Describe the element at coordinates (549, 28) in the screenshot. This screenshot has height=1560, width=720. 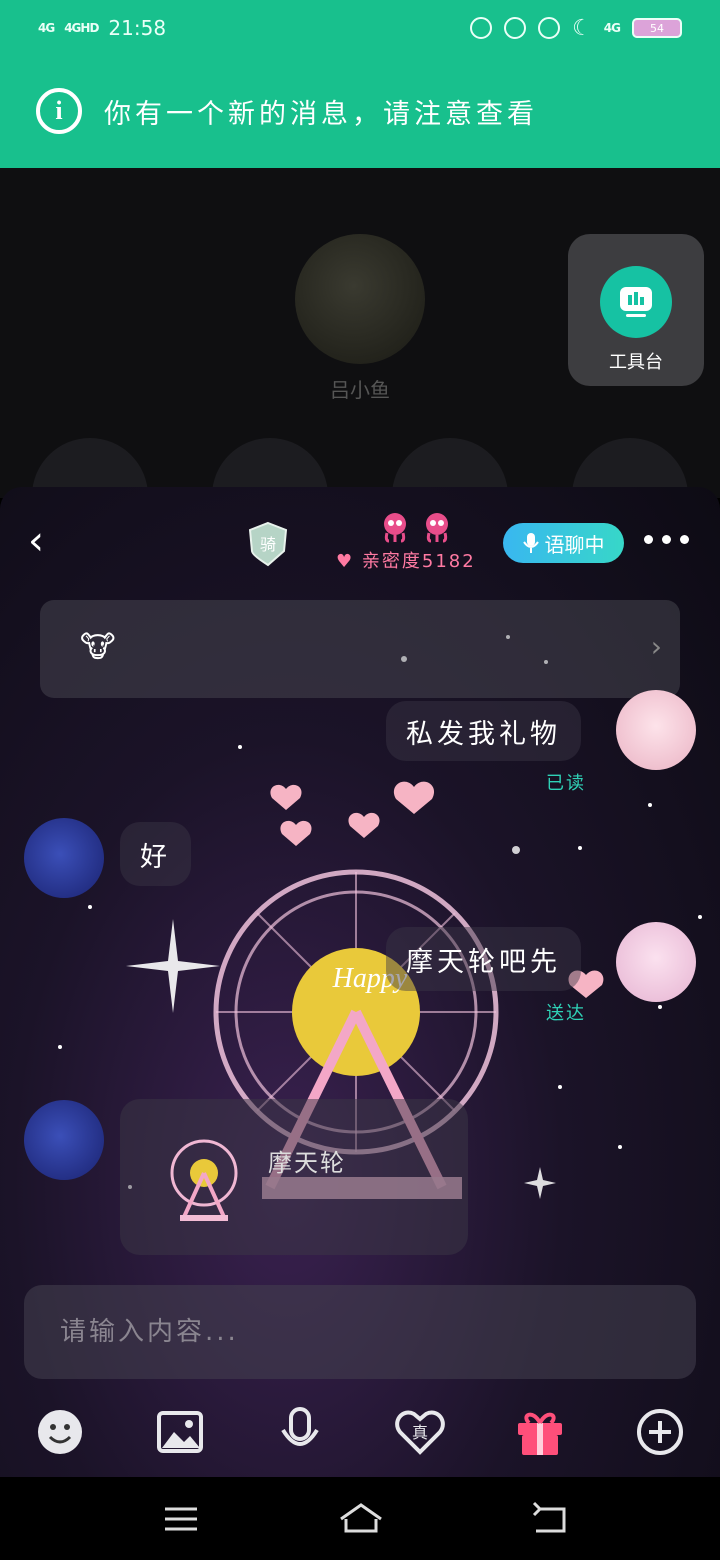
I see `mute-icon` at that location.